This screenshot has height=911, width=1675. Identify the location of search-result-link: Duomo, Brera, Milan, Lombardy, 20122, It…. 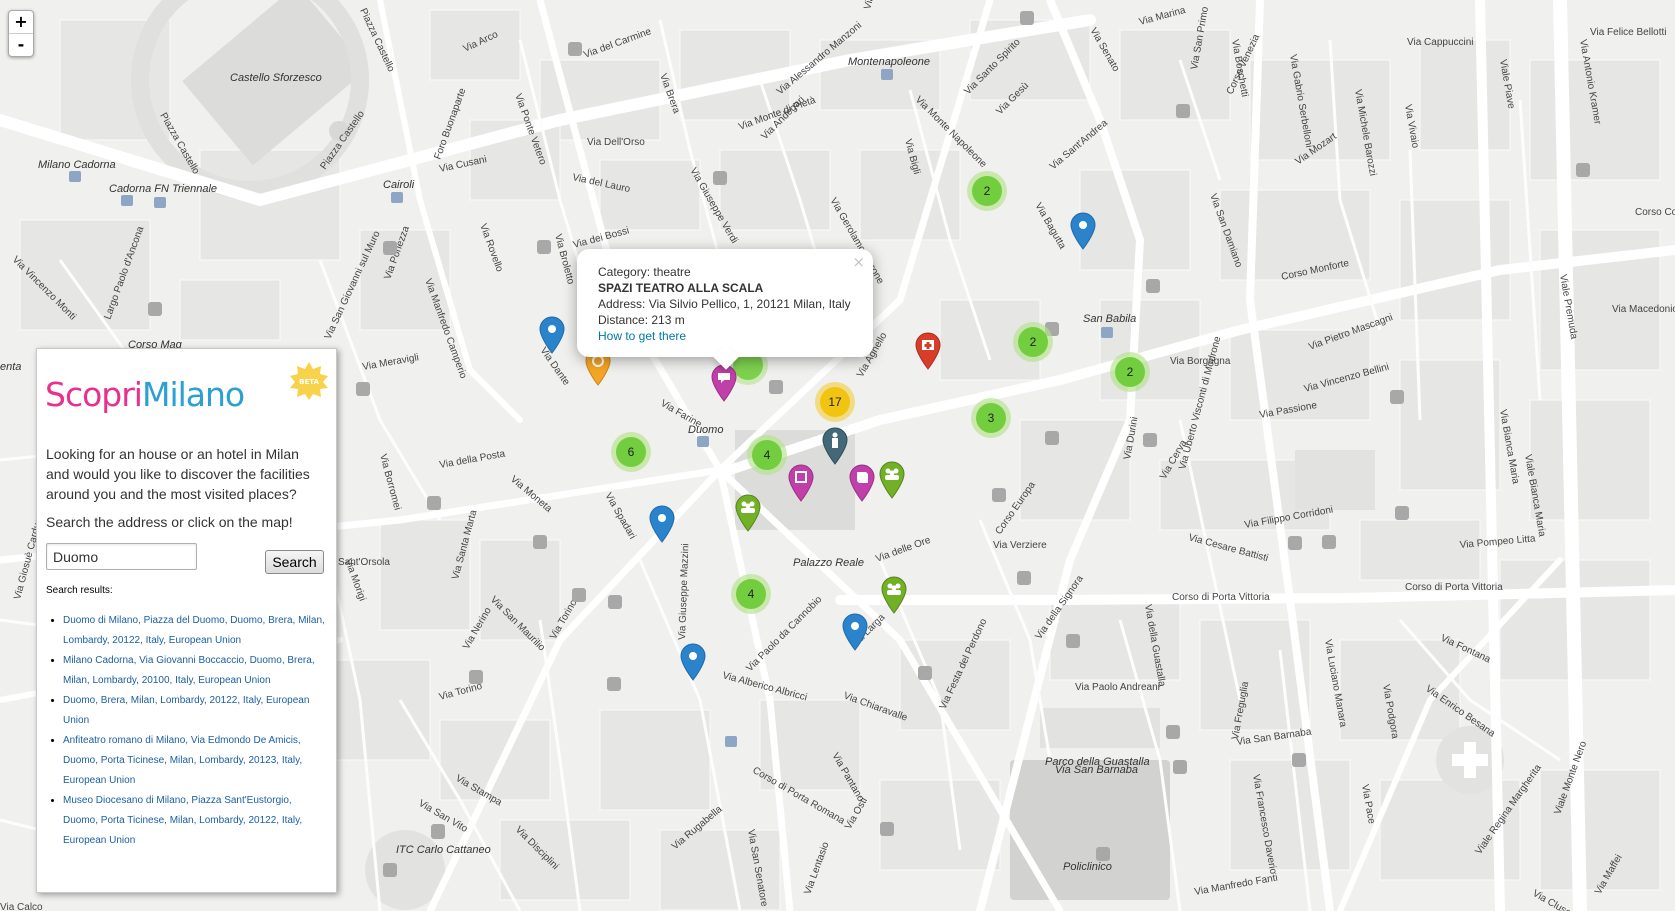
(186, 710).